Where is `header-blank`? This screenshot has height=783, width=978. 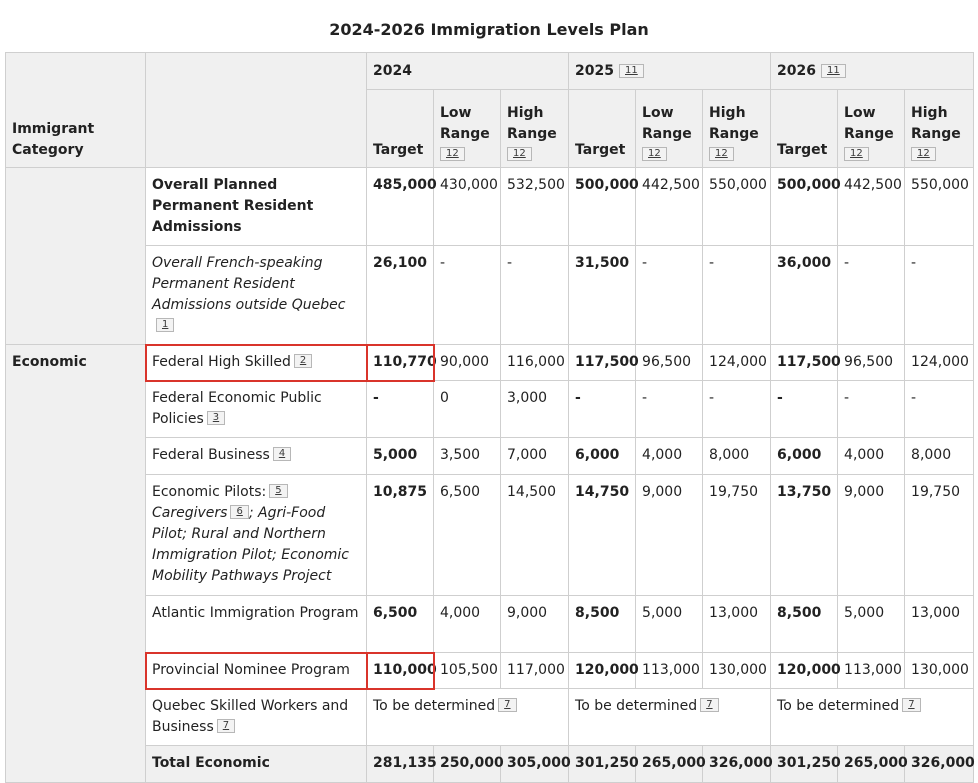
header-blank is located at coordinates (256, 110).